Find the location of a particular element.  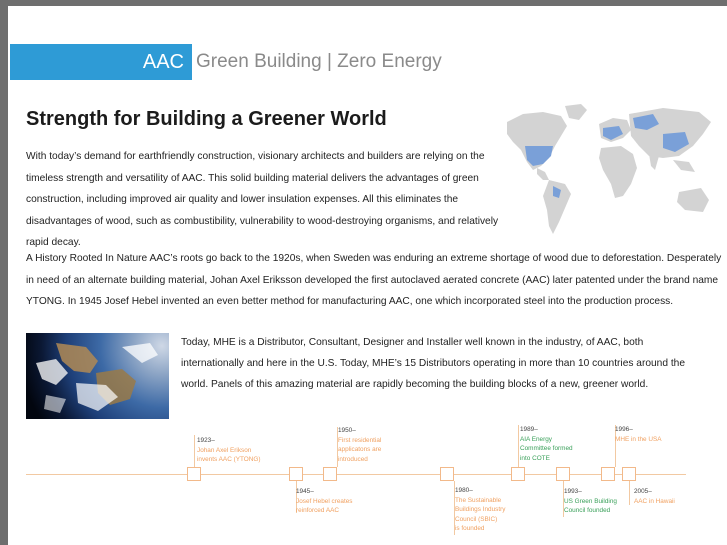

event-text: Josef Hebel creates is located at coordinates (324, 501).